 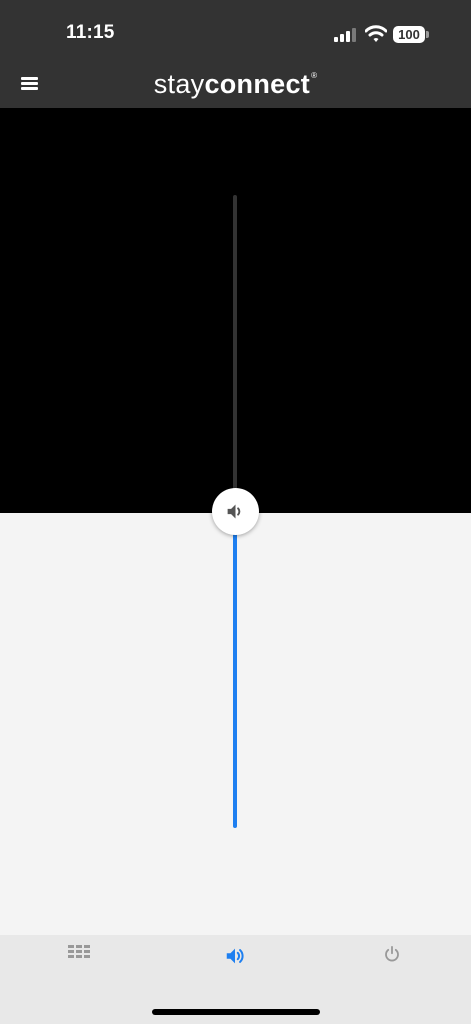 I want to click on home-indicator, so click(x=236, y=1012).